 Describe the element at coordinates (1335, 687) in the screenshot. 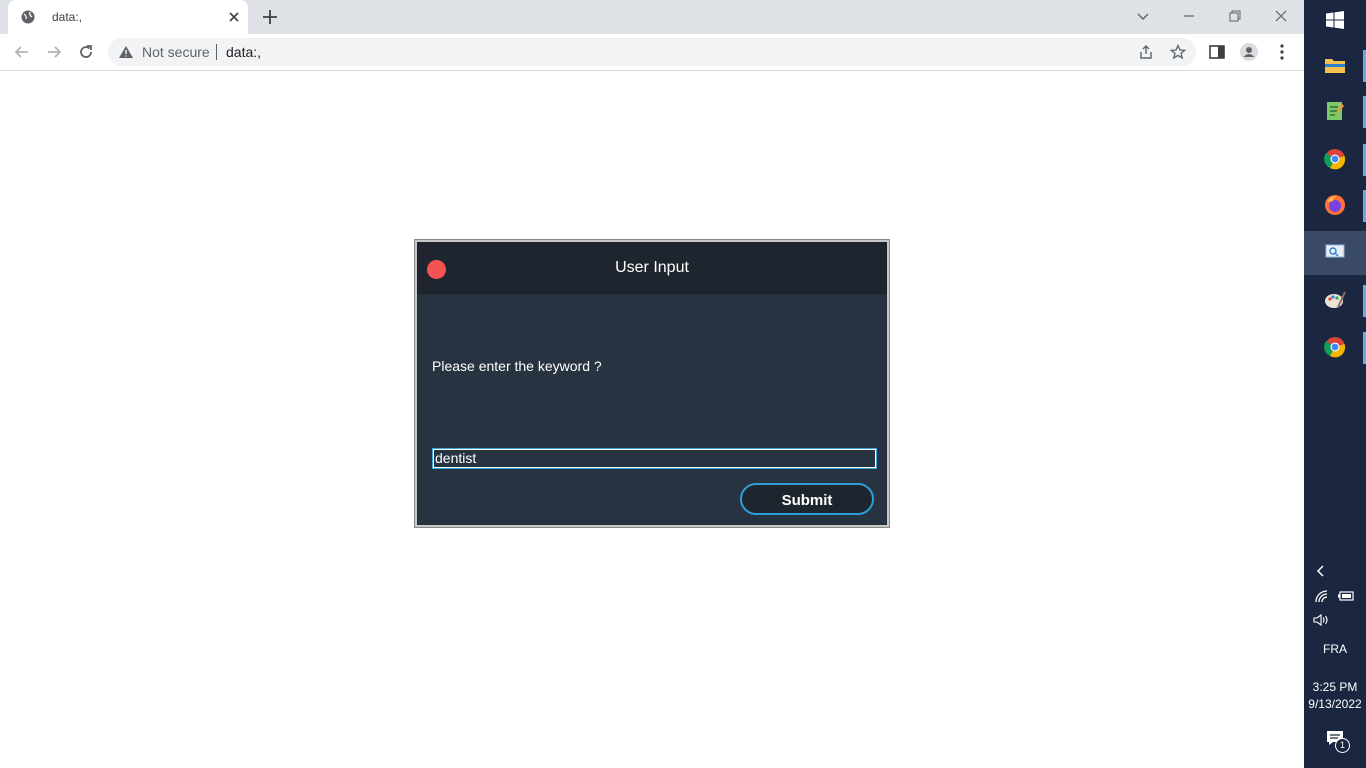

I see `clock-time: 3:25 PM` at that location.